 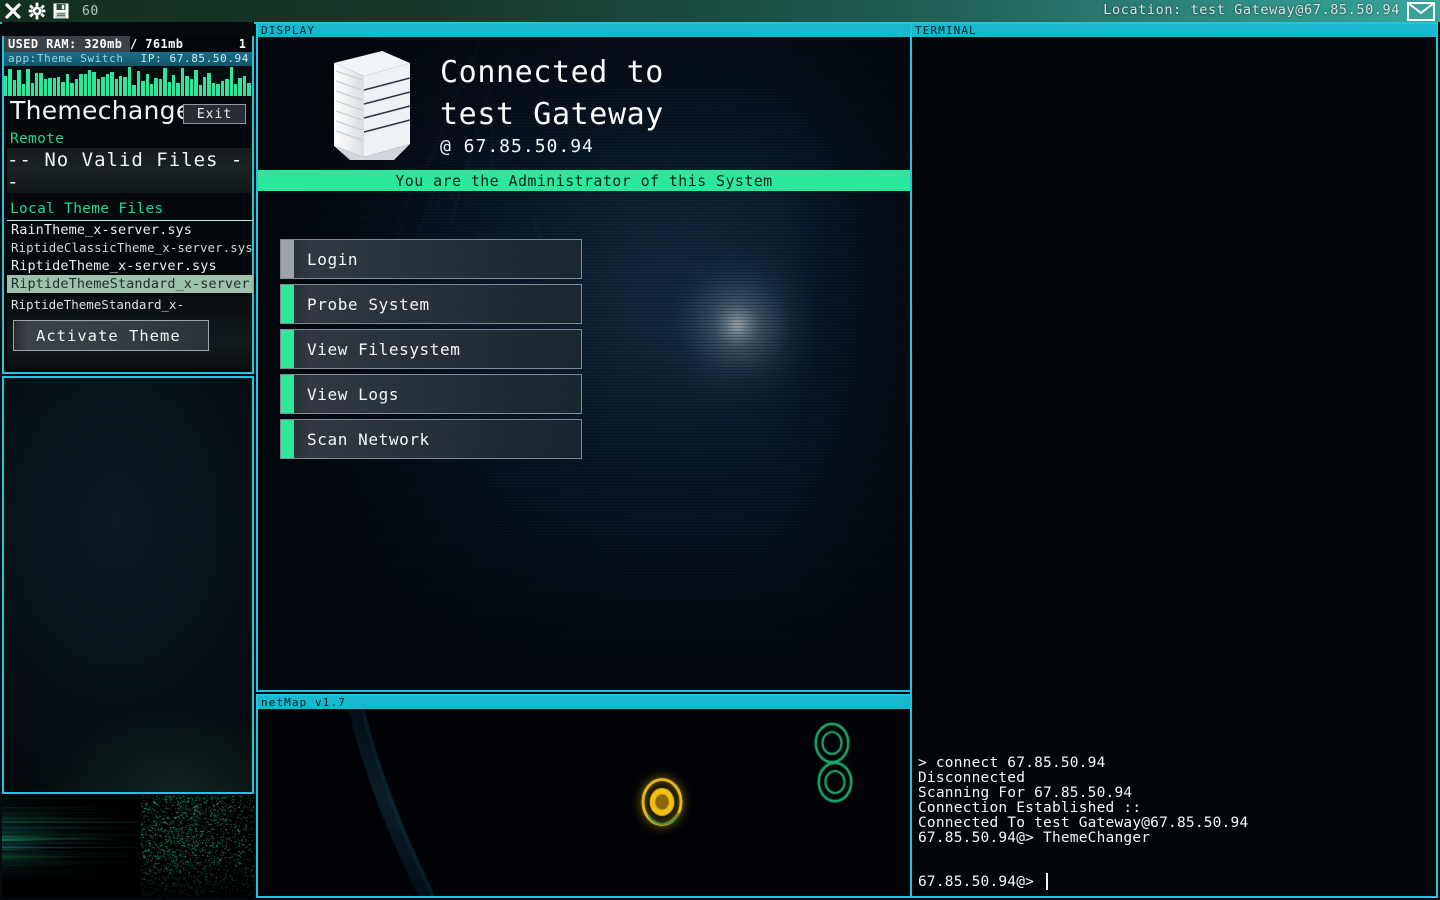 What do you see at coordinates (125, 170) in the screenshot?
I see `remote-empty-message: -- No Valid Files --` at bounding box center [125, 170].